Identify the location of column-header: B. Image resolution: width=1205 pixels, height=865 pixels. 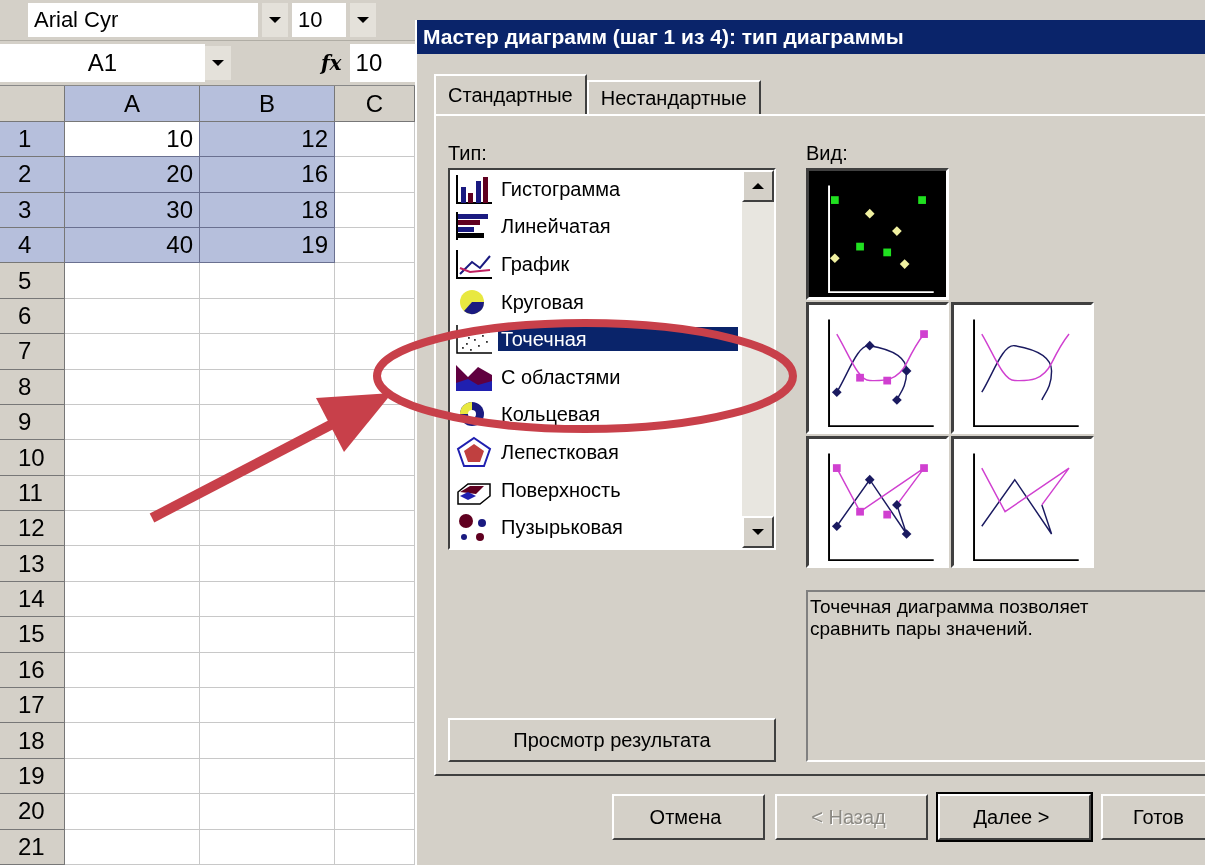
(267, 104).